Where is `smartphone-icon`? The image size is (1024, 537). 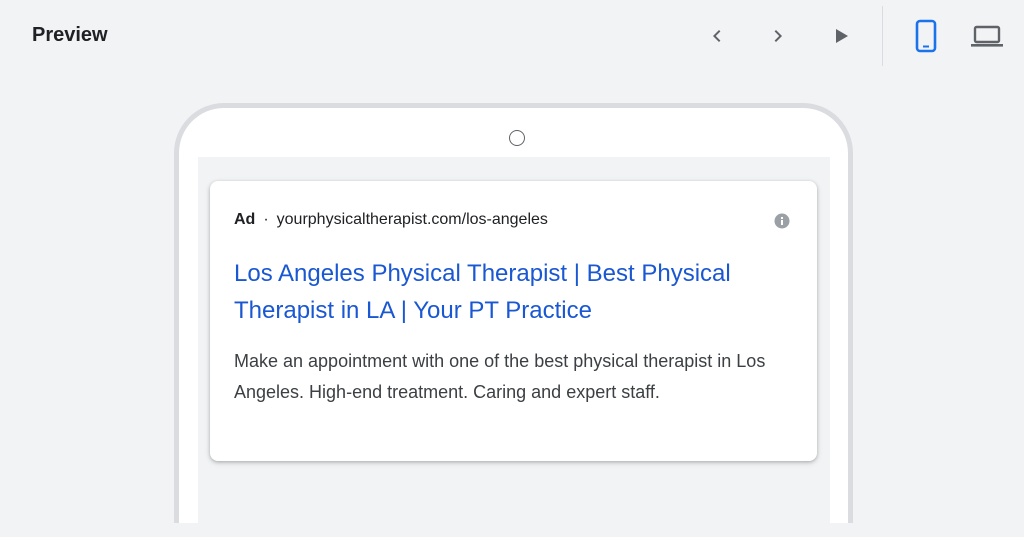
smartphone-icon is located at coordinates (926, 36).